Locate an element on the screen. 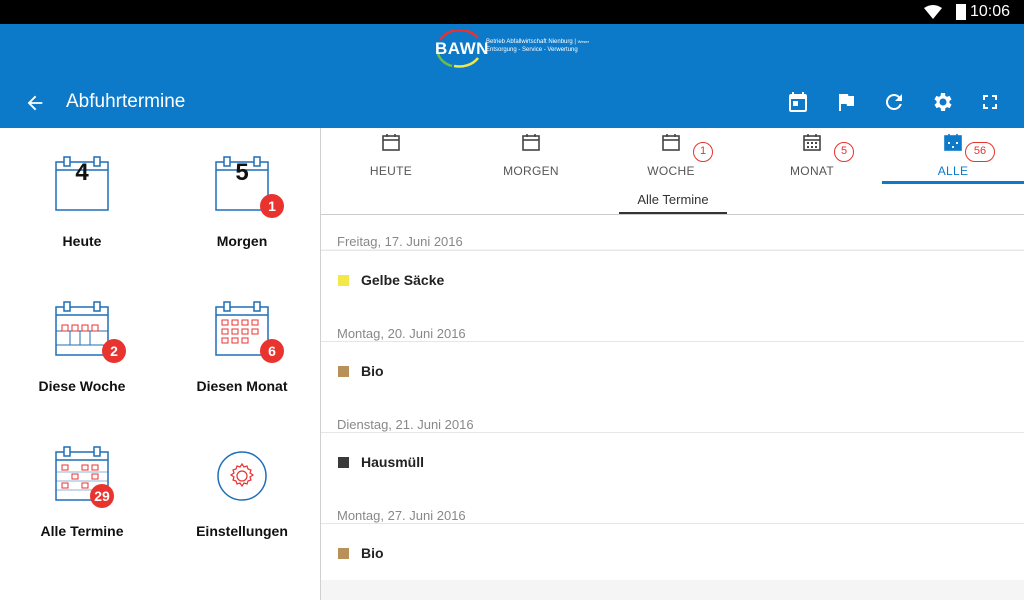  back-arrow-icon is located at coordinates (35, 103).